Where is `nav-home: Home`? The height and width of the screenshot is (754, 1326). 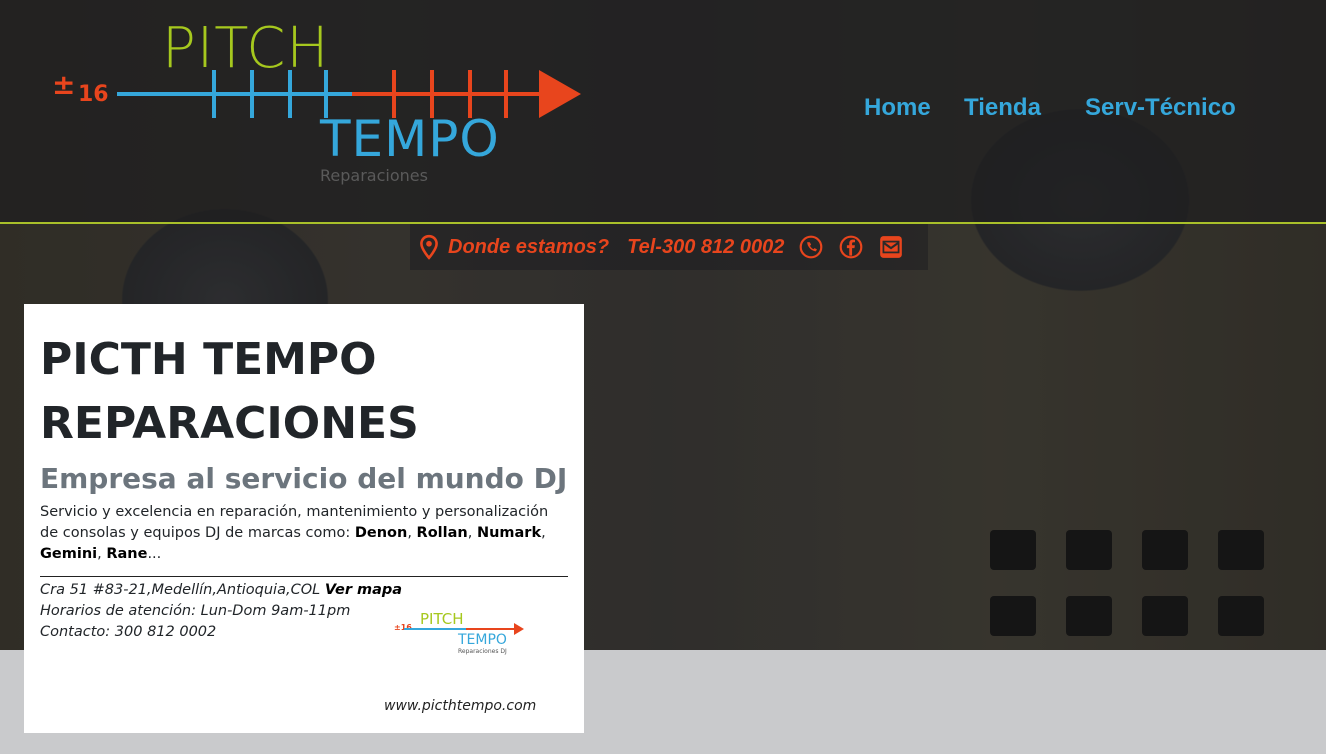
nav-home: Home is located at coordinates (897, 108).